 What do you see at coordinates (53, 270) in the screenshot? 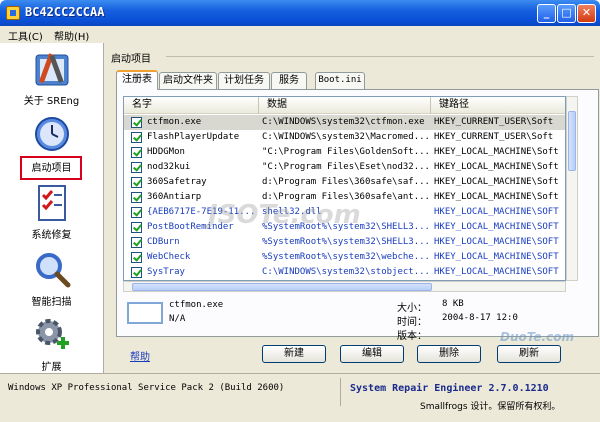
I see `magnifier-icon` at bounding box center [53, 270].